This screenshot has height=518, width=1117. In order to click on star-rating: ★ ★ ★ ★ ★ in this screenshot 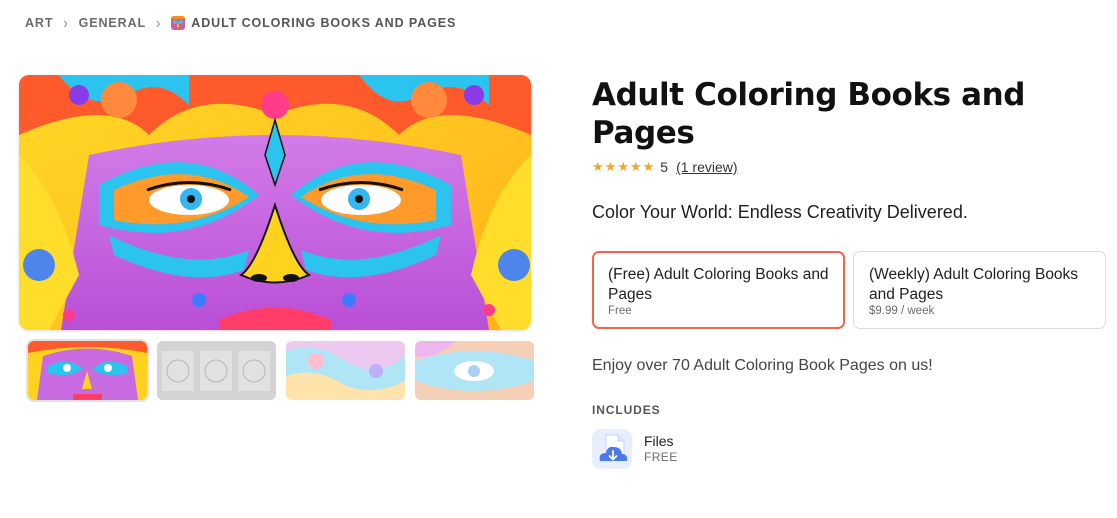, I will do `click(623, 167)`.